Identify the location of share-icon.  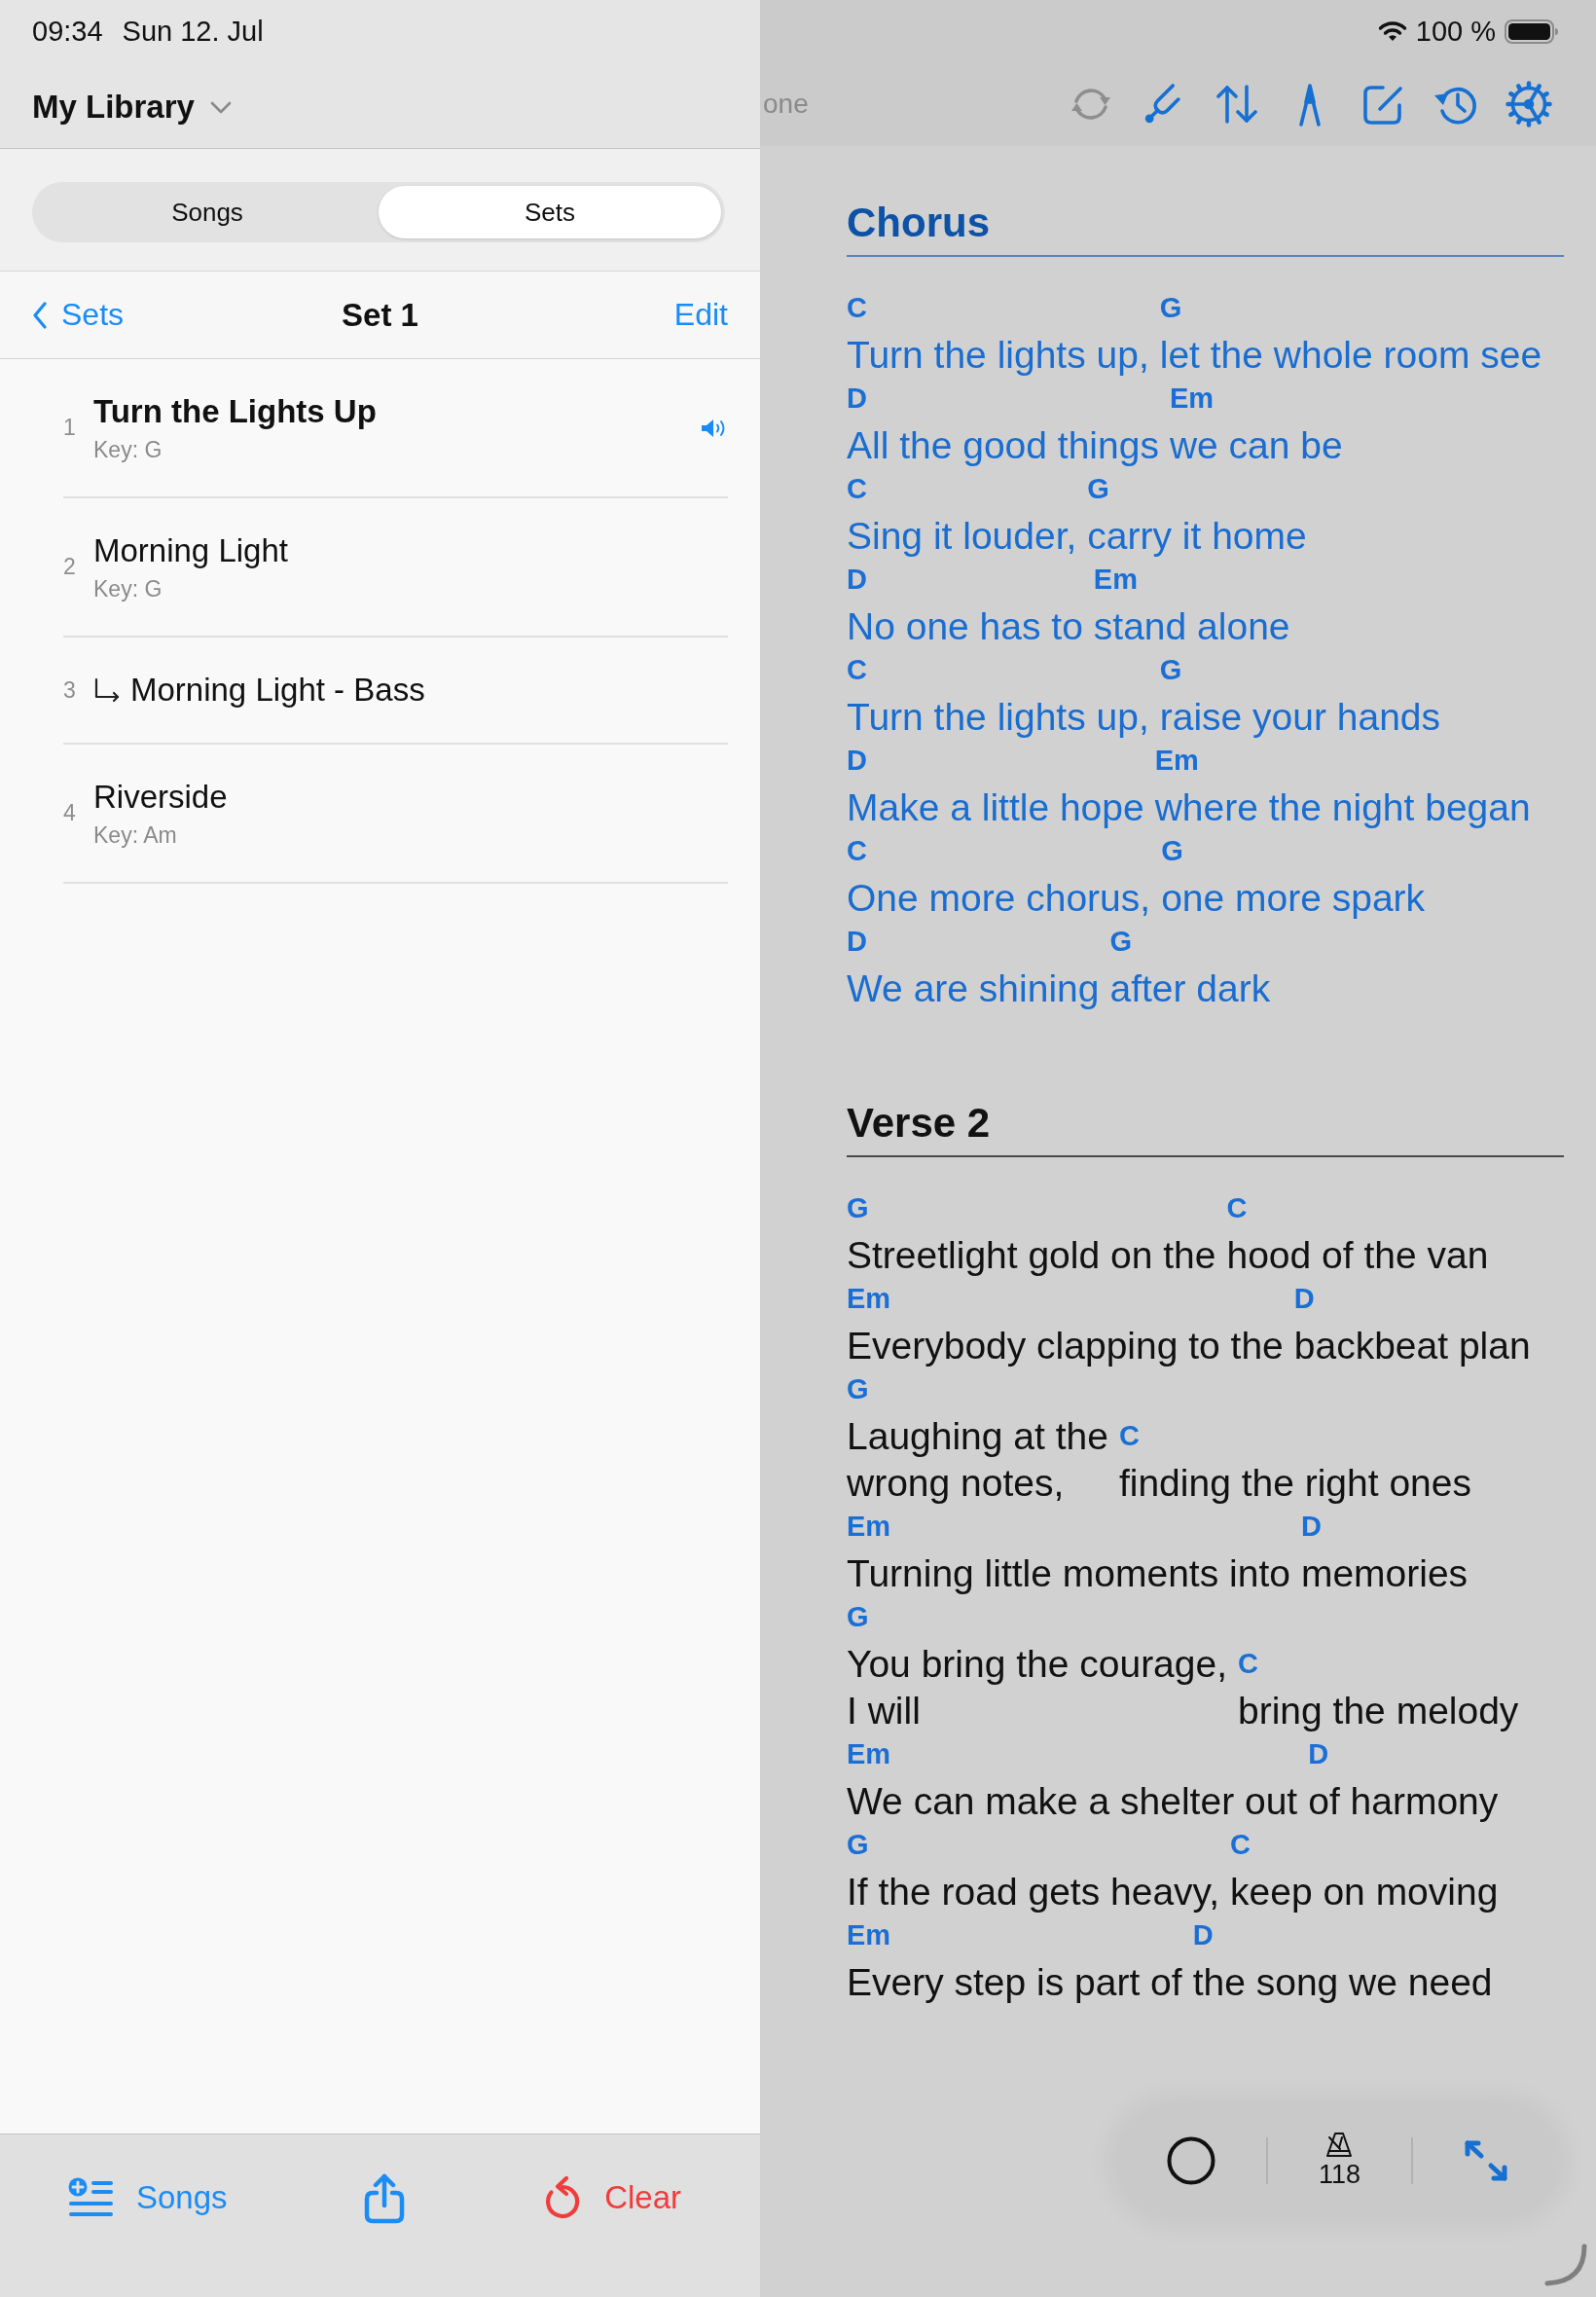
(385, 2198).